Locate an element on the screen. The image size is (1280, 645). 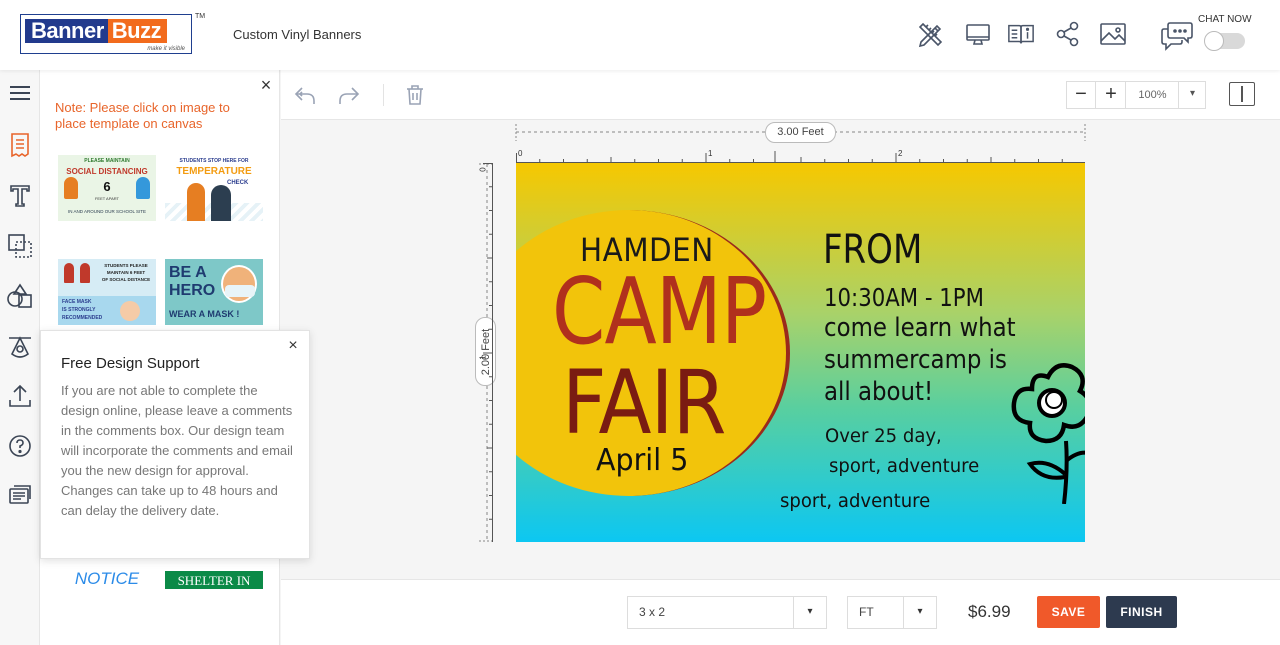
thumb-text: SHELTER IN PLACE is located at coordinates (214, 581).